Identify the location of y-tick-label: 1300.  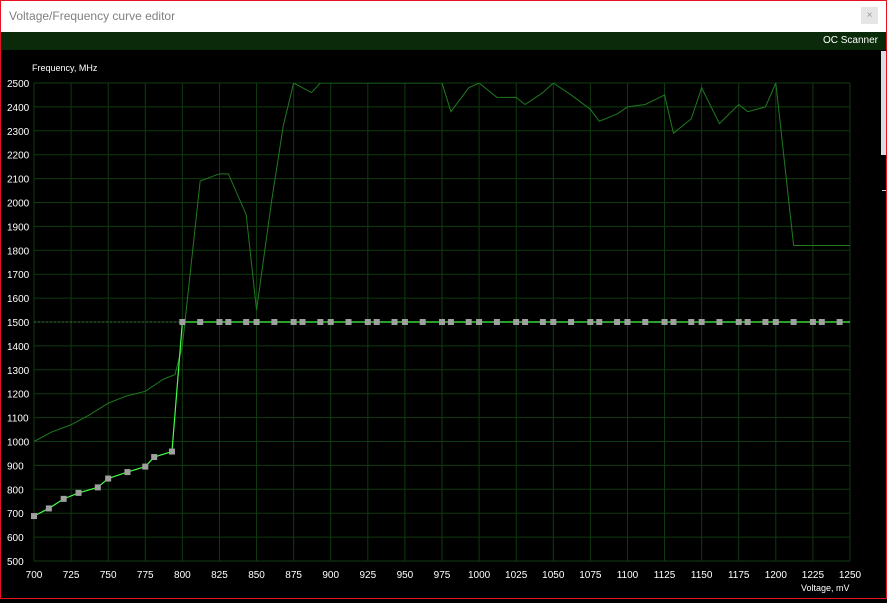
(18, 371).